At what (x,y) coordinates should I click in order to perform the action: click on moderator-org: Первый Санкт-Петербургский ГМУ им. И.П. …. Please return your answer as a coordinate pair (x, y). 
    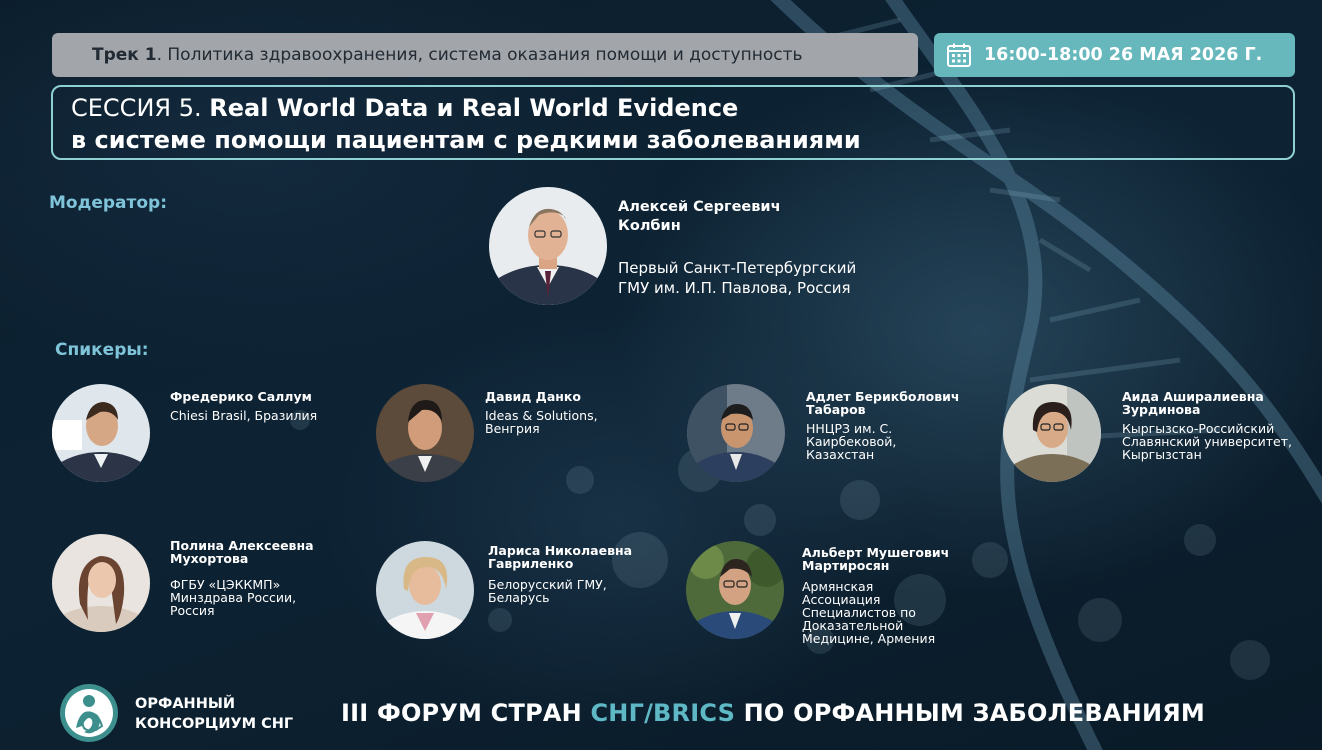
    Looking at the image, I should click on (737, 278).